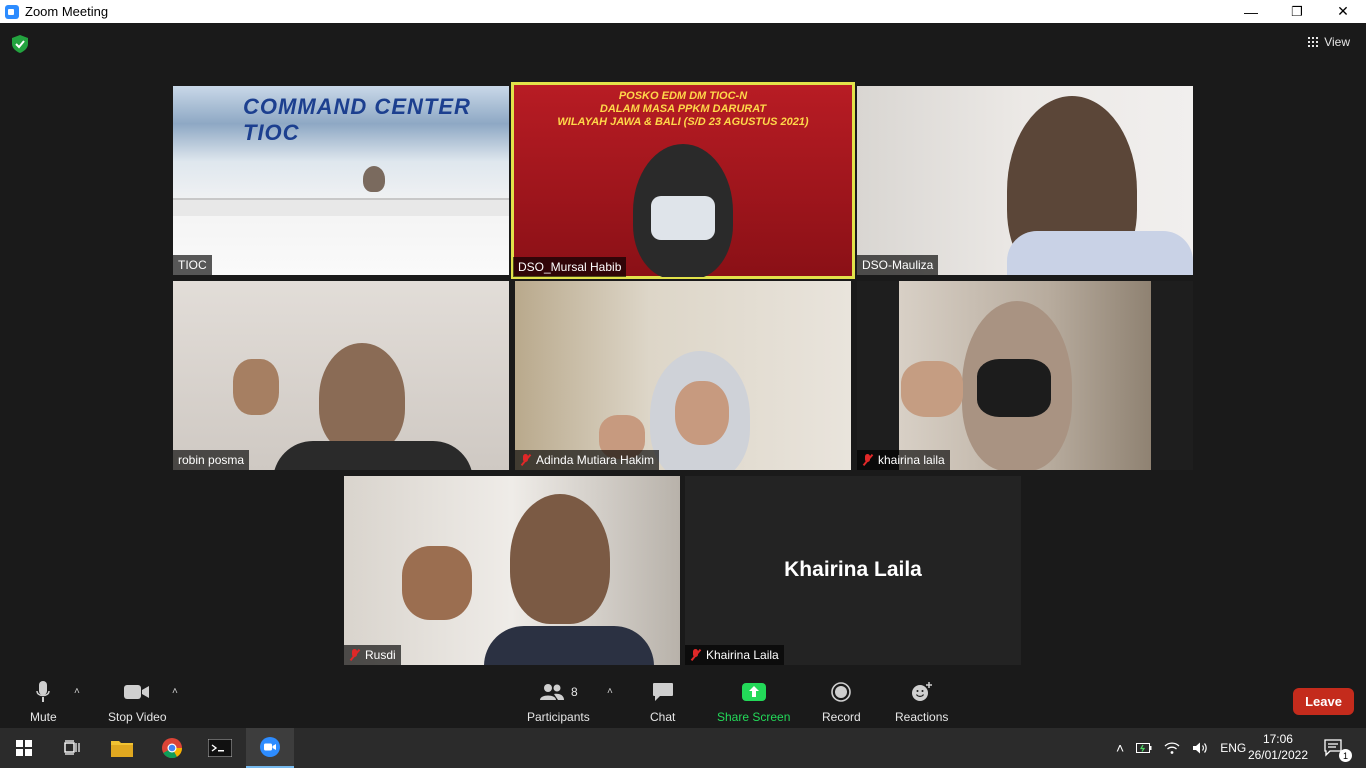 The width and height of the screenshot is (1366, 768). I want to click on camera-off-name-display: Khairina Laila, so click(853, 569).